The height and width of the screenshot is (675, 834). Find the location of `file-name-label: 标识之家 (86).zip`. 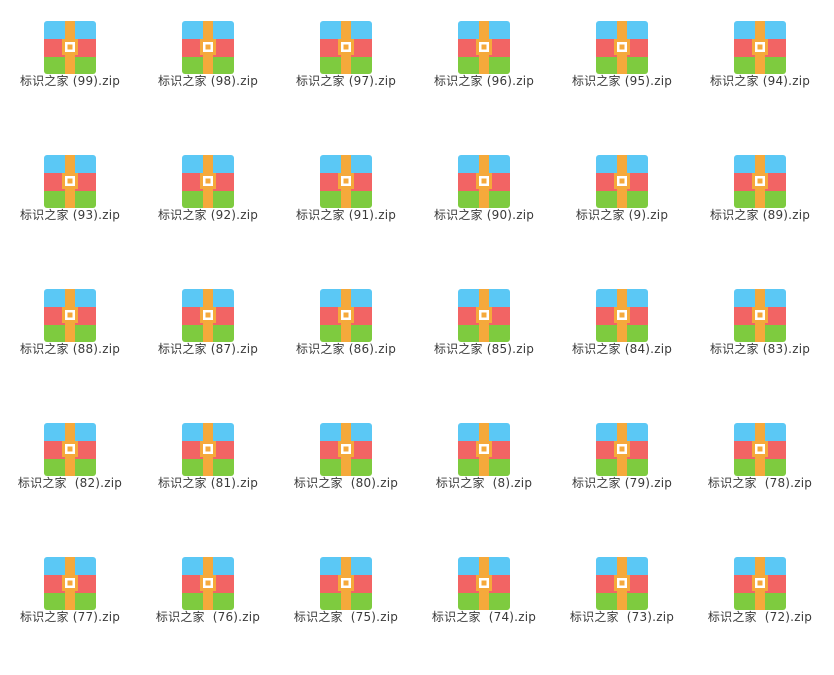

file-name-label: 标识之家 (86).zip is located at coordinates (346, 349).